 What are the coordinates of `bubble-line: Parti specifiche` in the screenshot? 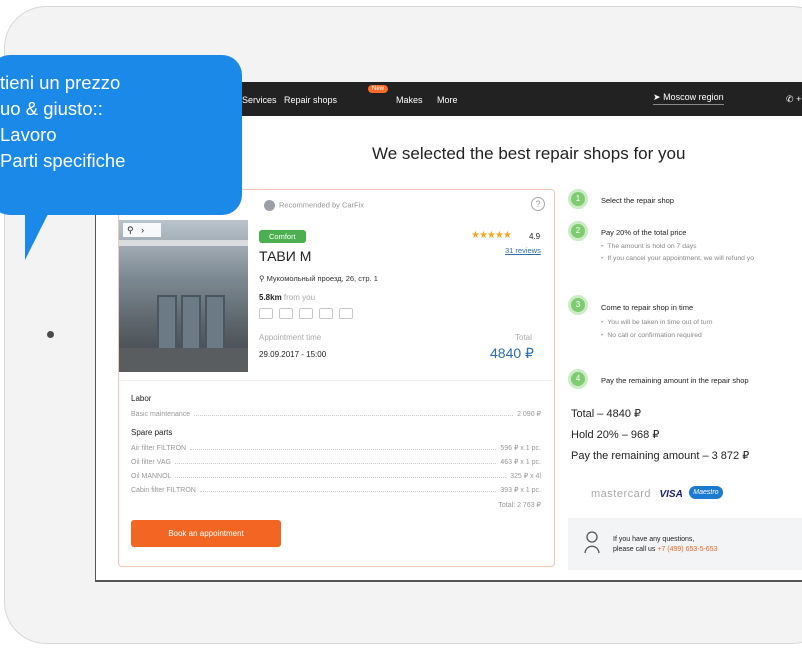 It's located at (63, 160).